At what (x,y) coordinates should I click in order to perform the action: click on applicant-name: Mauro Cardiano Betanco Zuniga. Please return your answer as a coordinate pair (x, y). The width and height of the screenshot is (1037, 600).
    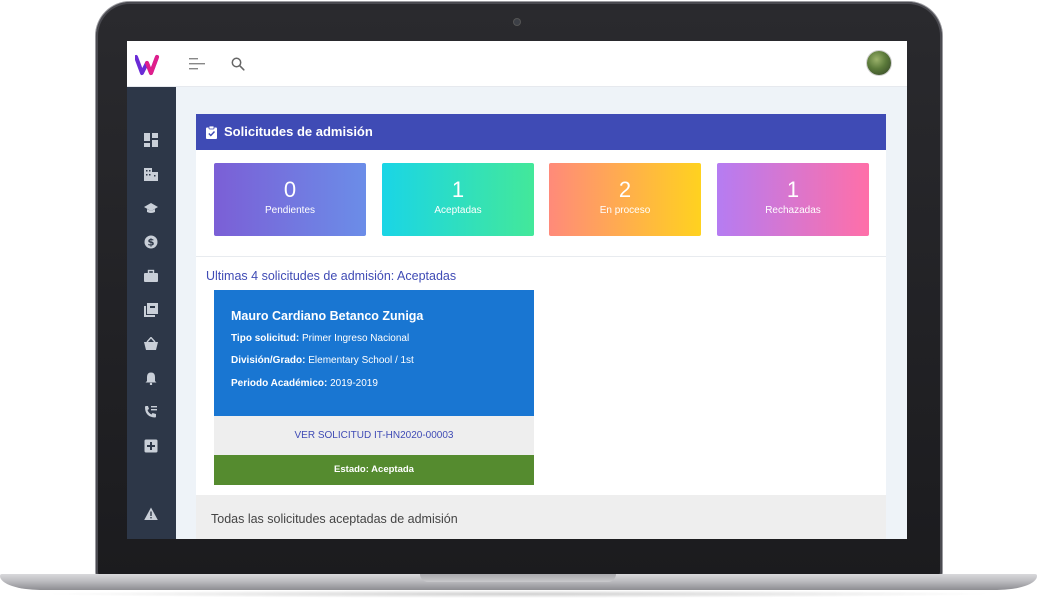
    Looking at the image, I should click on (327, 316).